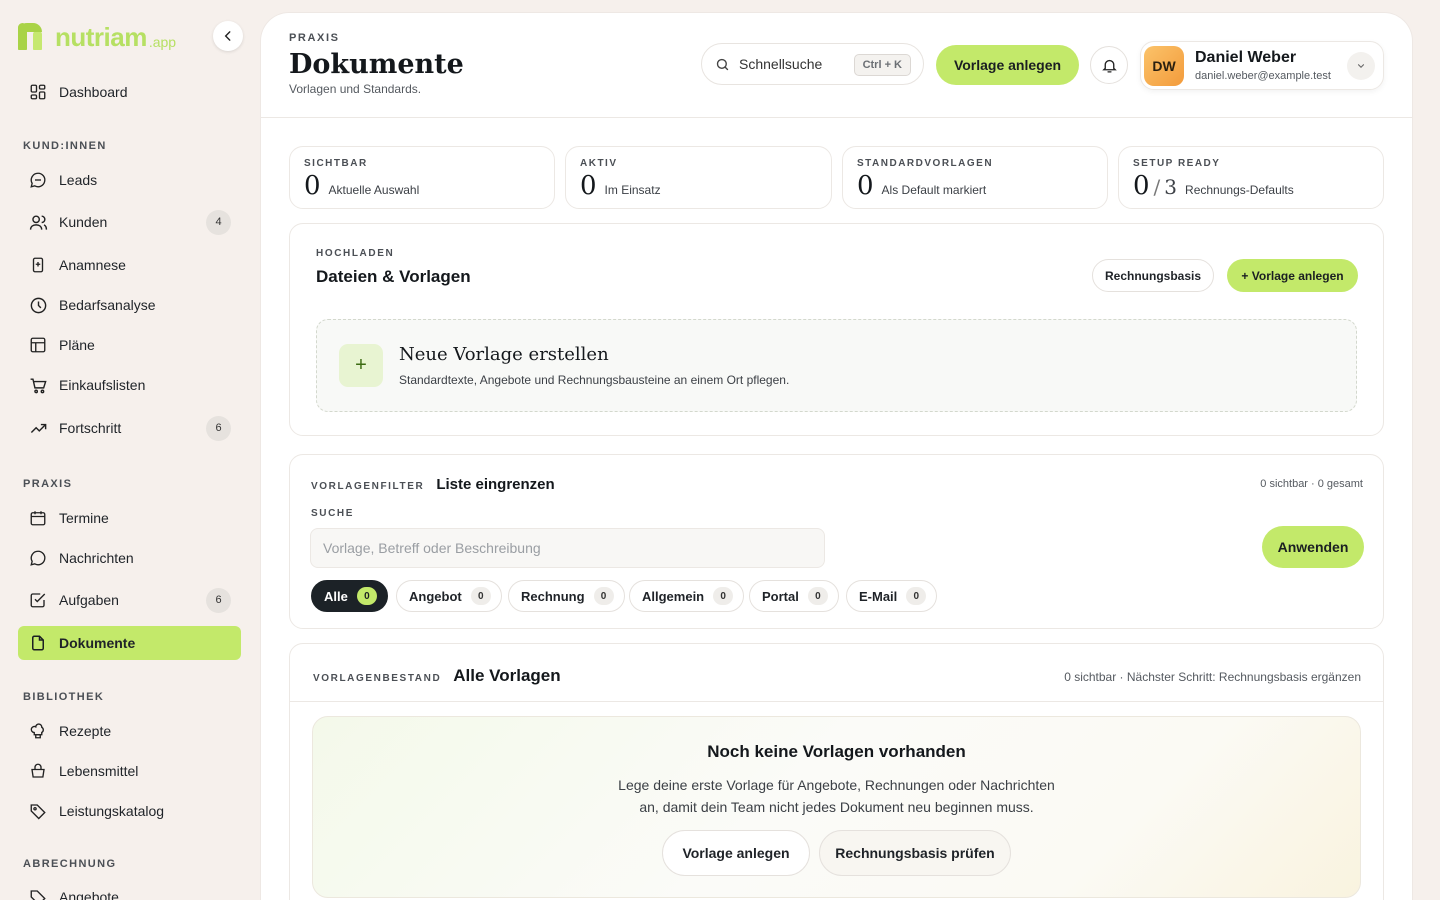 The height and width of the screenshot is (900, 1440). What do you see at coordinates (101, 37) in the screenshot?
I see `brand-wordmark: nutriam` at bounding box center [101, 37].